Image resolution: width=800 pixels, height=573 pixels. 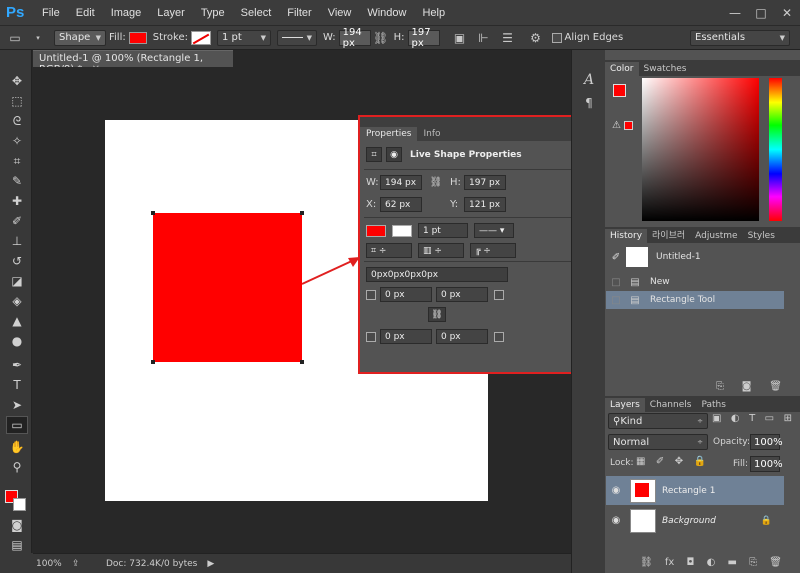 What do you see at coordinates (740, 37) in the screenshot?
I see `workspace-dropdown: Essentials ▼` at bounding box center [740, 37].